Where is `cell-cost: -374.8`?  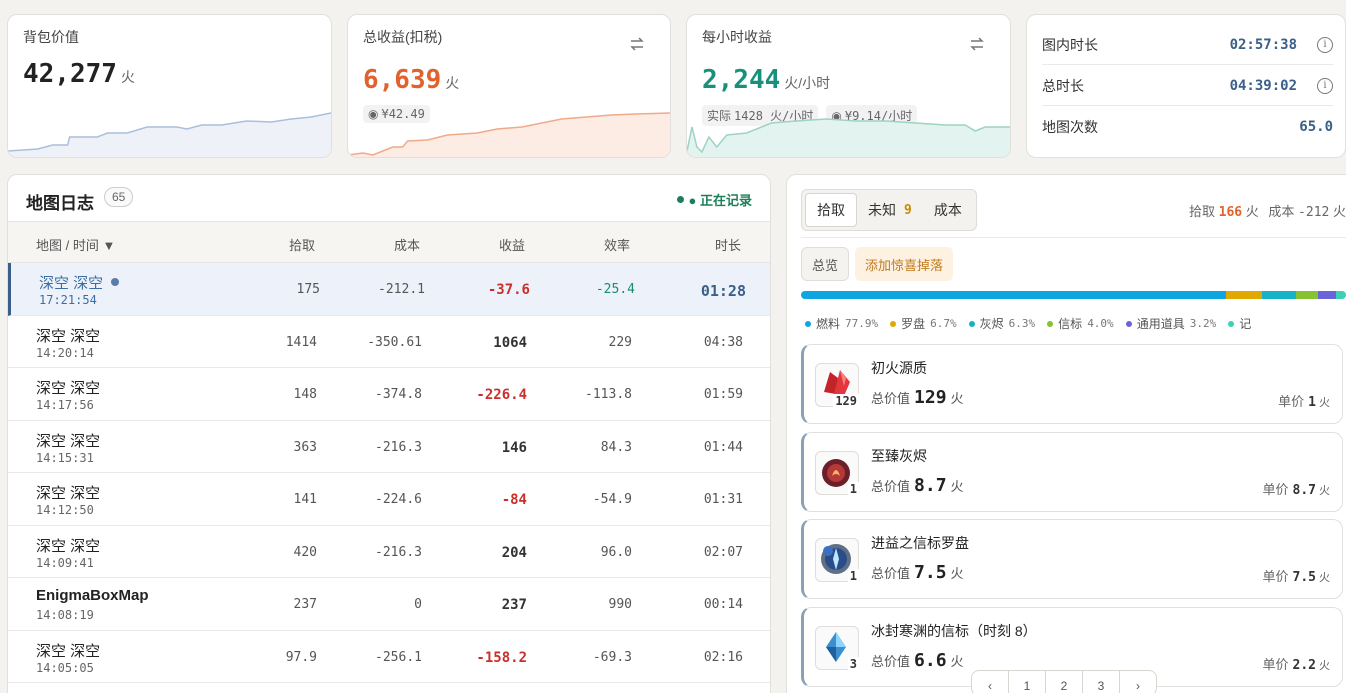 cell-cost: -374.8 is located at coordinates (398, 394).